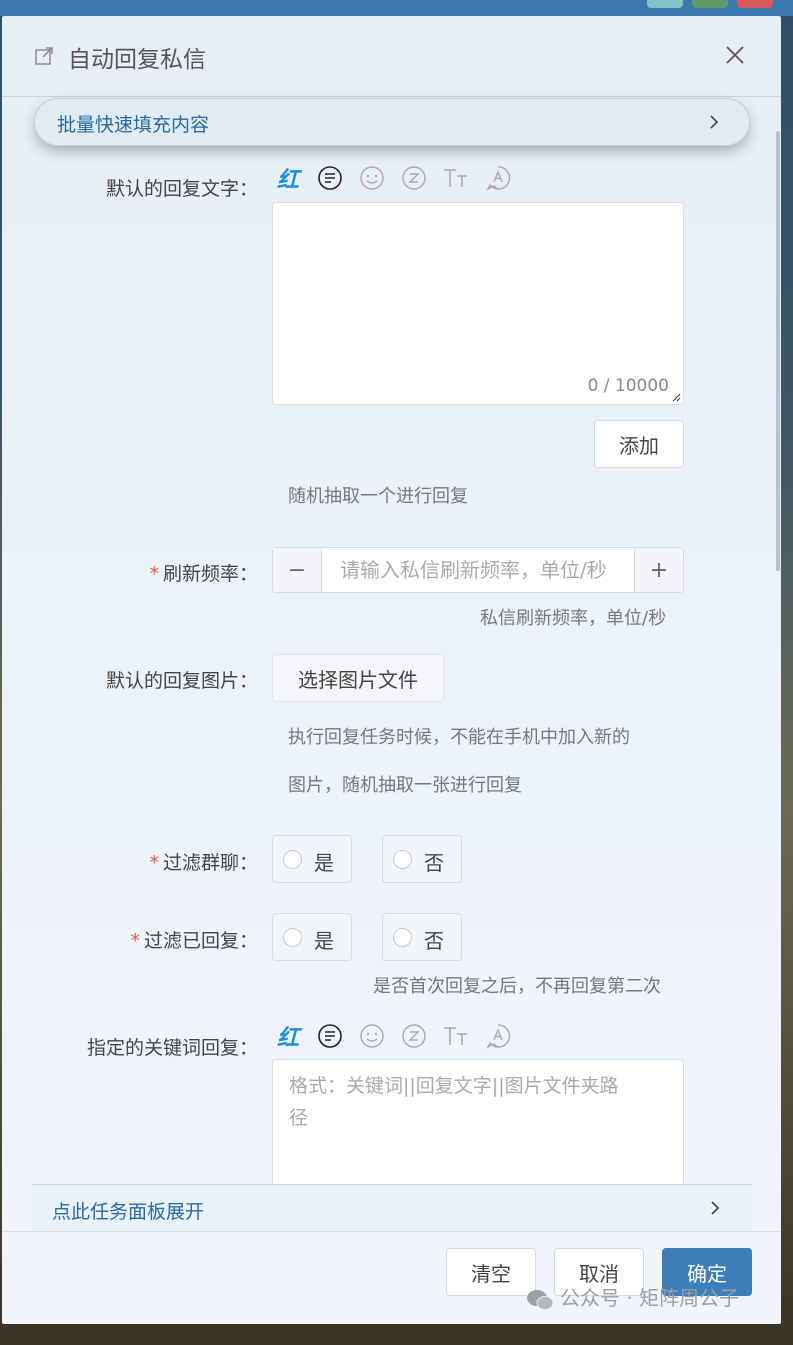 The image size is (793, 1345). Describe the element at coordinates (392, 122) in the screenshot. I see `batch-fill-panel: 批量快速填充内容` at that location.